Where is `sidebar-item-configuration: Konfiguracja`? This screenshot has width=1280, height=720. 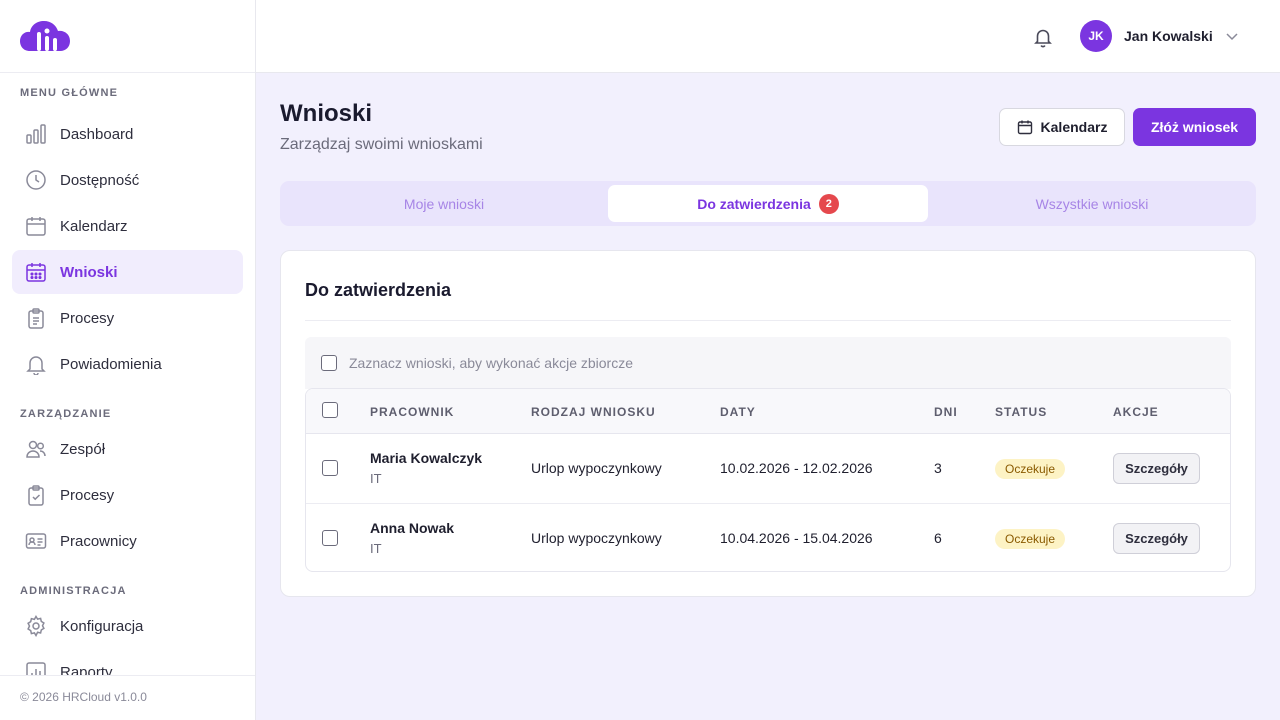 sidebar-item-configuration: Konfiguracja is located at coordinates (127, 626).